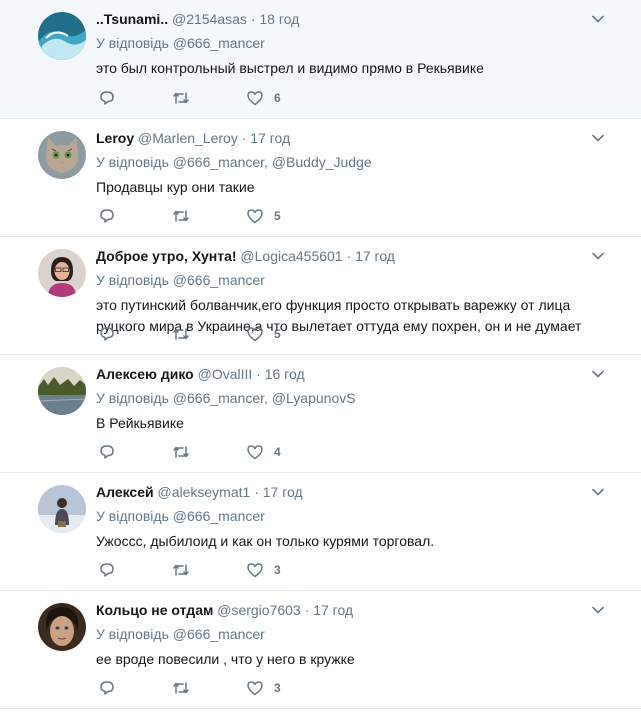 This screenshot has height=728, width=641. I want to click on tweet-actions: 6, so click(217, 98).